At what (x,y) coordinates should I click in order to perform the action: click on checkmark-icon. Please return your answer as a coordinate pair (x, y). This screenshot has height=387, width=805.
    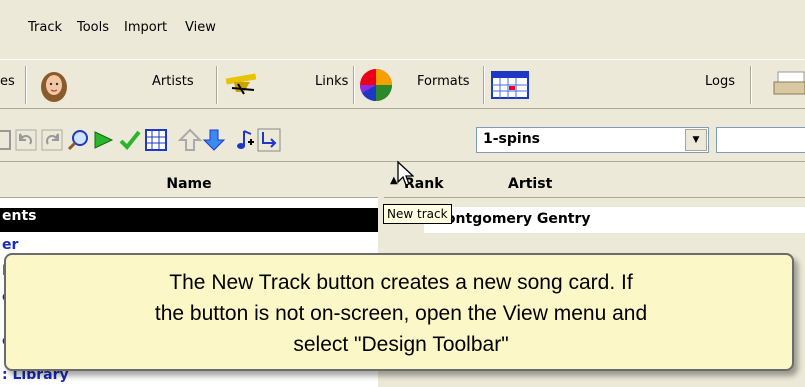
    Looking at the image, I should click on (130, 140).